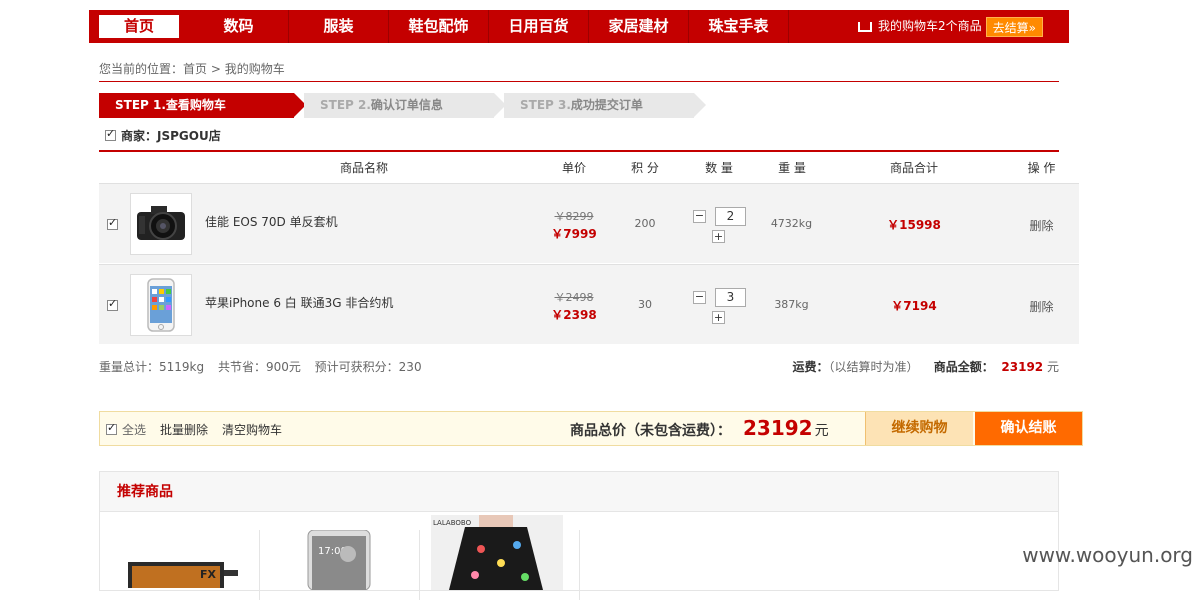 Image resolution: width=1201 pixels, height=600 pixels. Describe the element at coordinates (791, 223) in the screenshot. I see `weight-value: 4732kg` at that location.